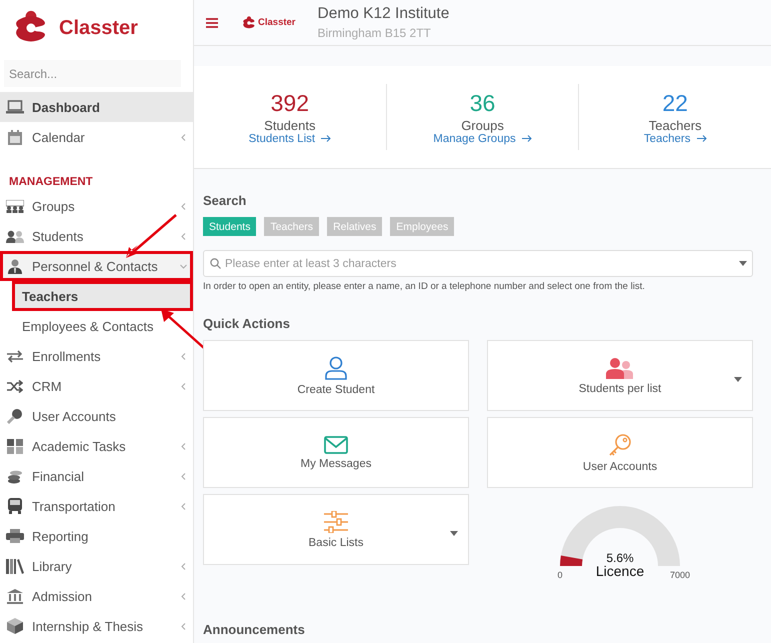  I want to click on menu-item: Financial, so click(96, 476).